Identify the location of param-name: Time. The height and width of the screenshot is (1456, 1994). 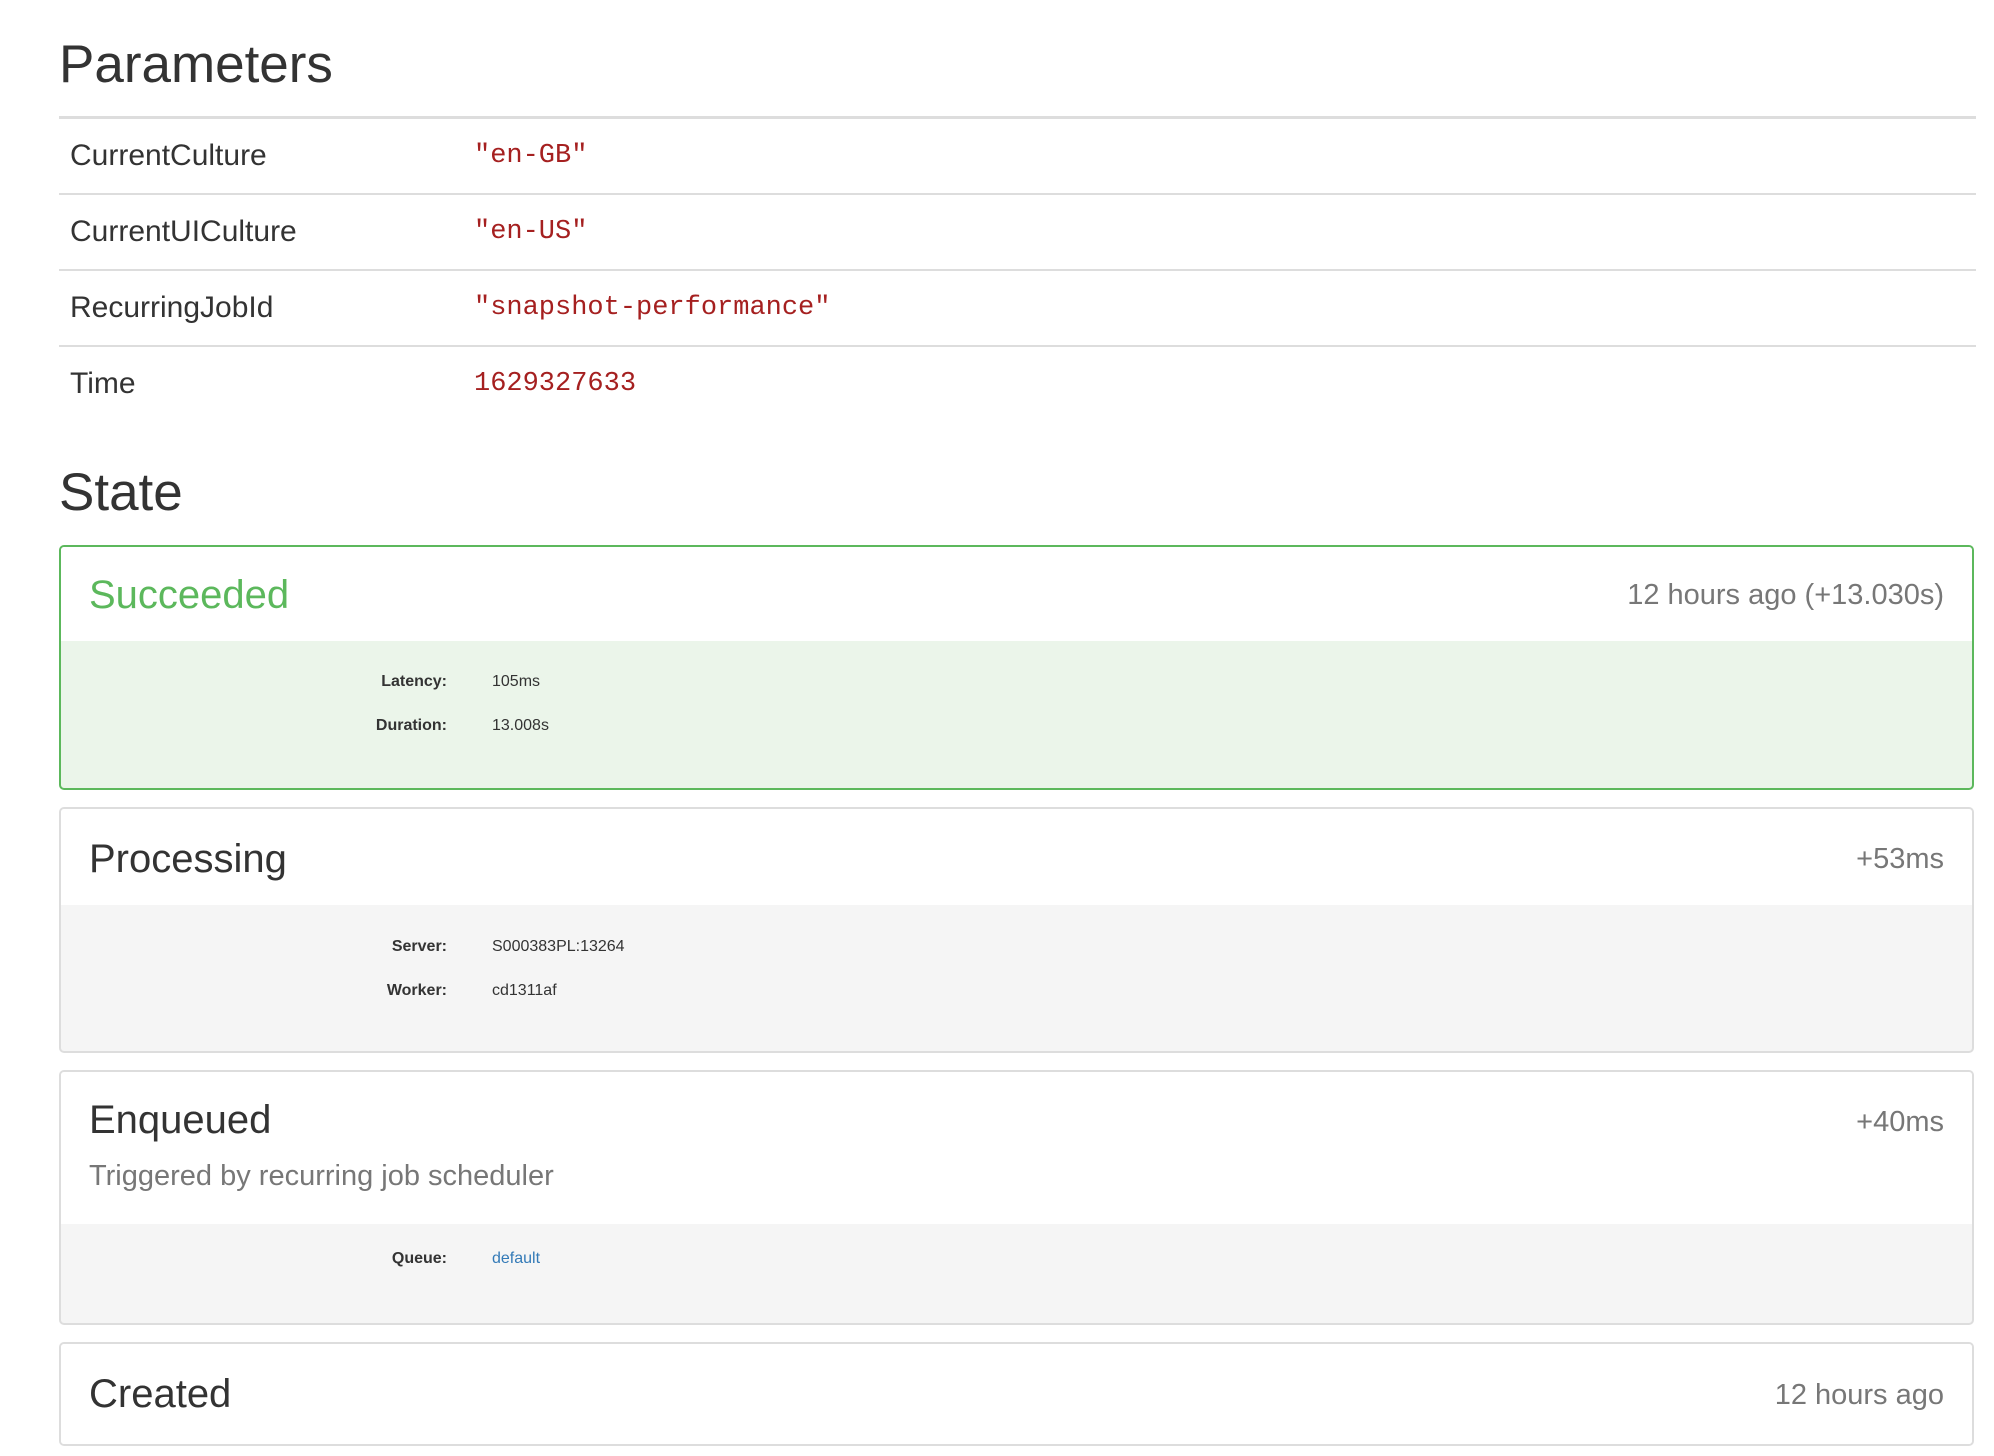
(103, 383).